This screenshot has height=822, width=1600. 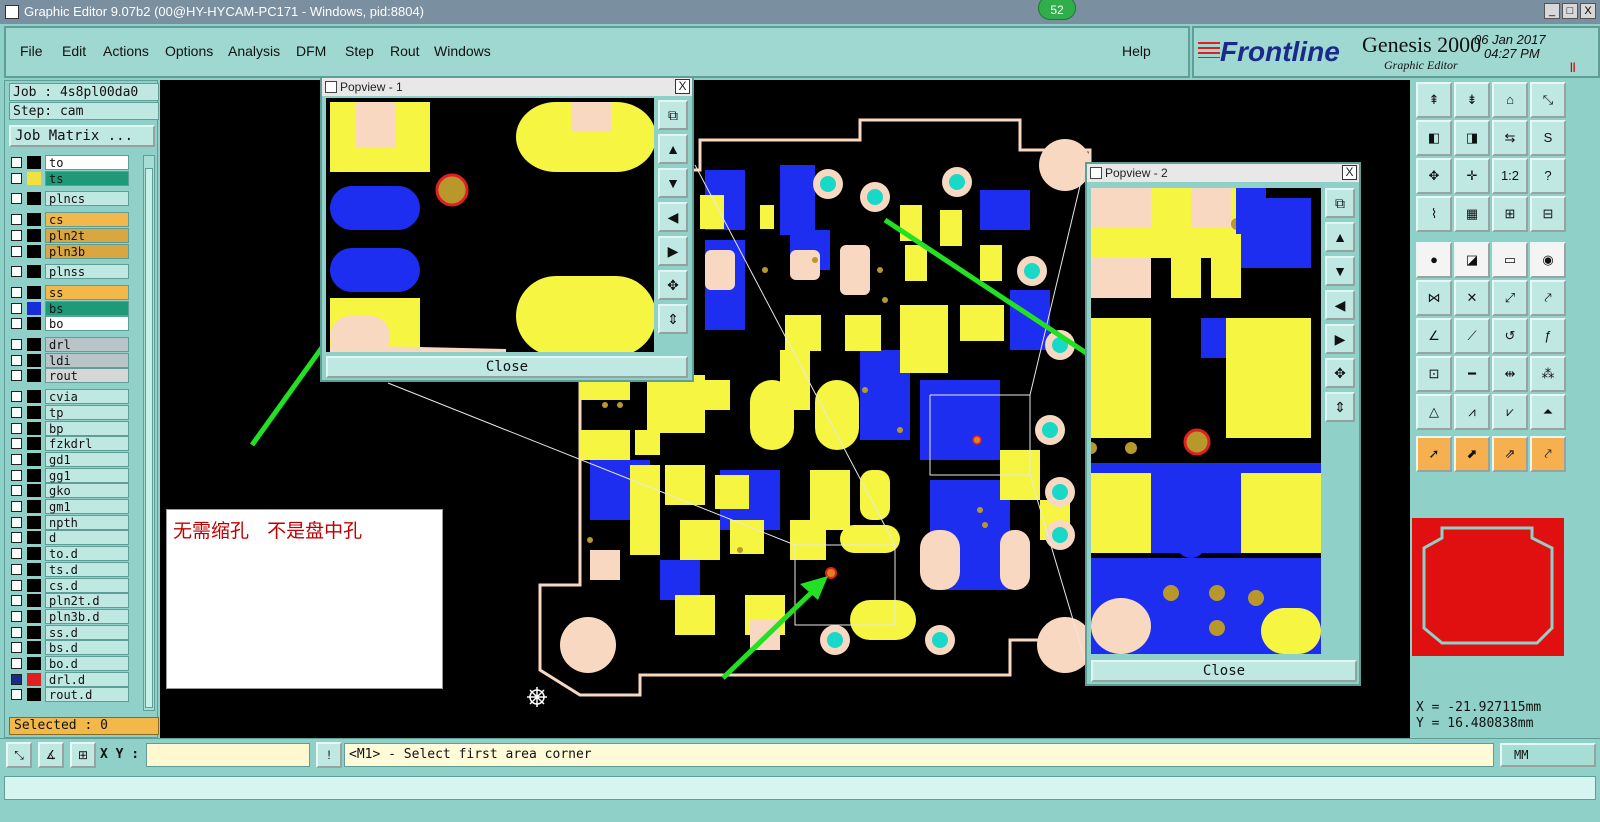 What do you see at coordinates (51, 755) in the screenshot?
I see `angle-mode-icon: ∡` at bounding box center [51, 755].